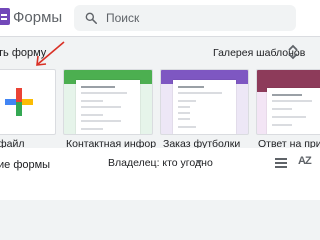 The width and height of the screenshot is (320, 240). I want to click on recent-forms-title: ие формы, so click(25, 165).